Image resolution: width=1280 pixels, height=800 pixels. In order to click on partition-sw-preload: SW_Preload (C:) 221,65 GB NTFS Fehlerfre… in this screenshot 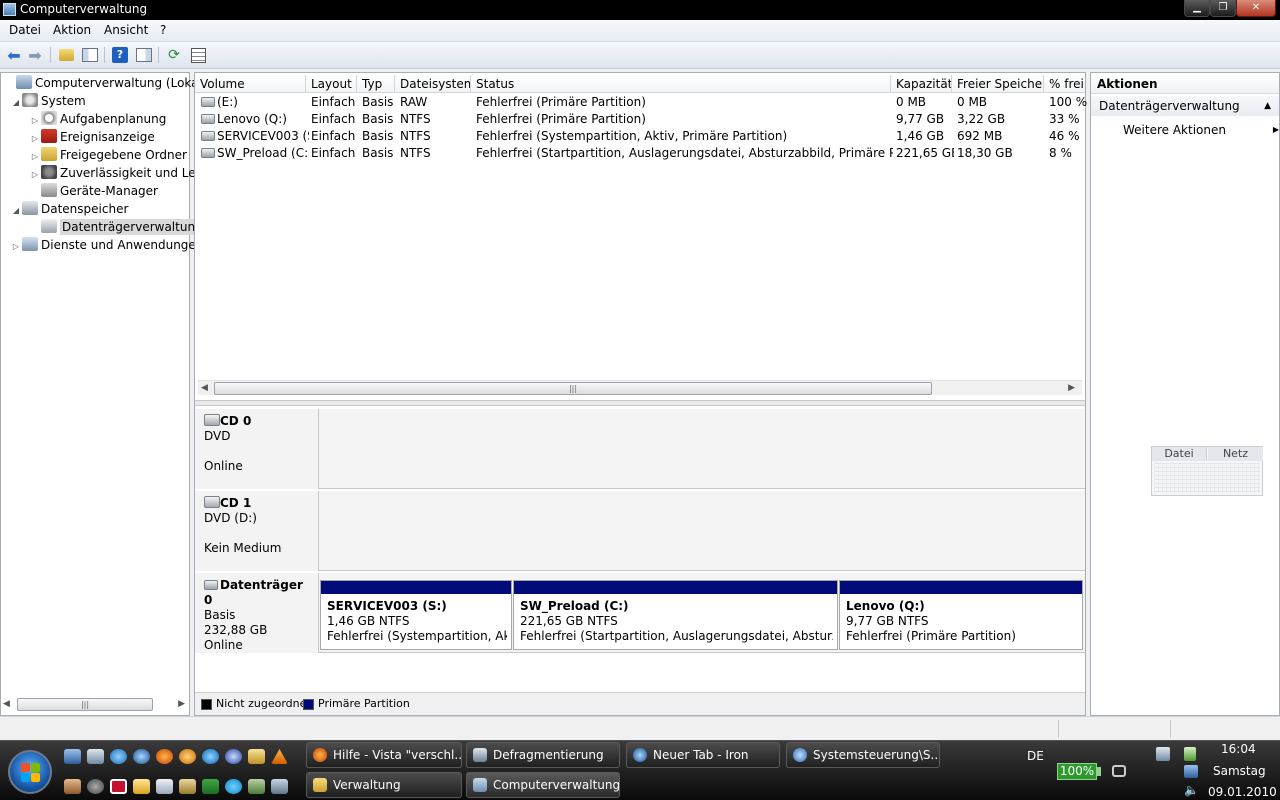, I will do `click(675, 615)`.